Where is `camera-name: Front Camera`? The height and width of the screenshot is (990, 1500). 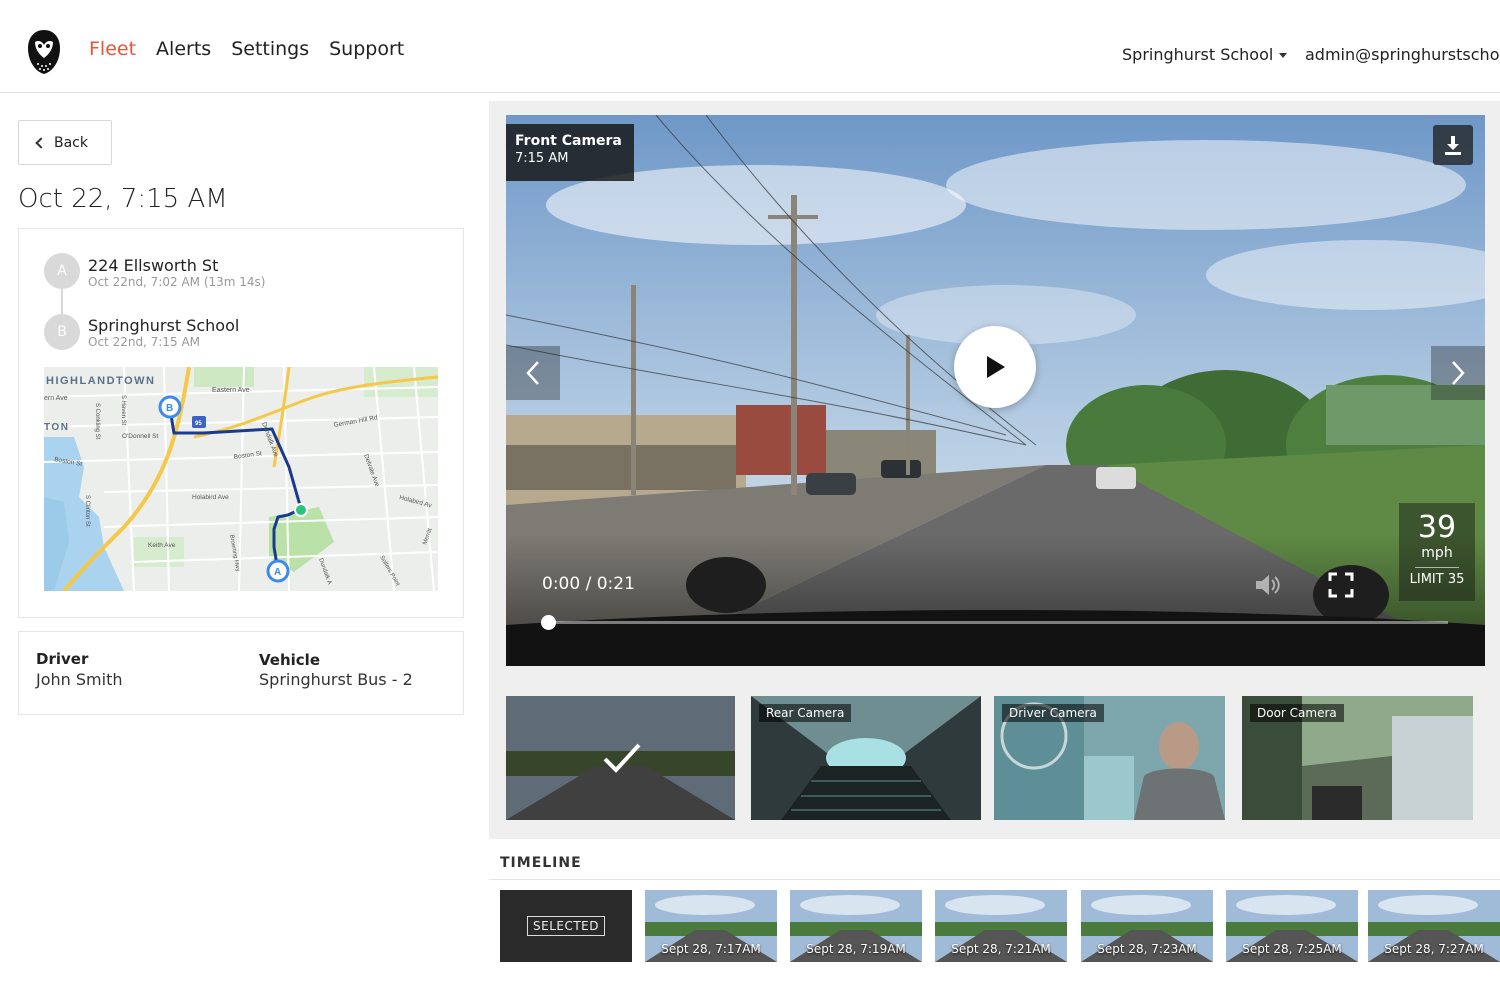
camera-name: Front Camera is located at coordinates (568, 141).